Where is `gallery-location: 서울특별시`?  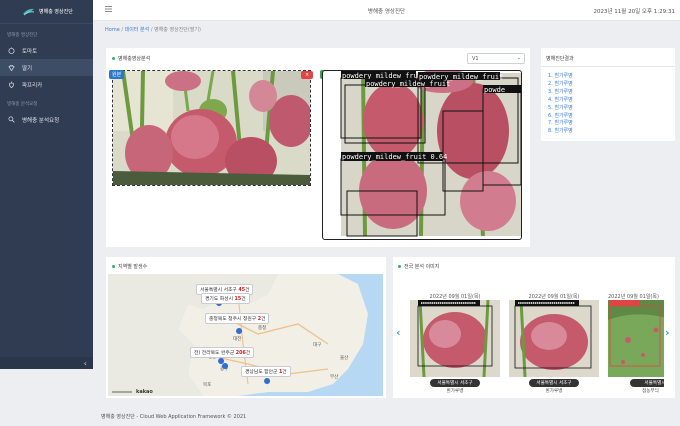
gallery-location: 서울특별시 is located at coordinates (647, 383).